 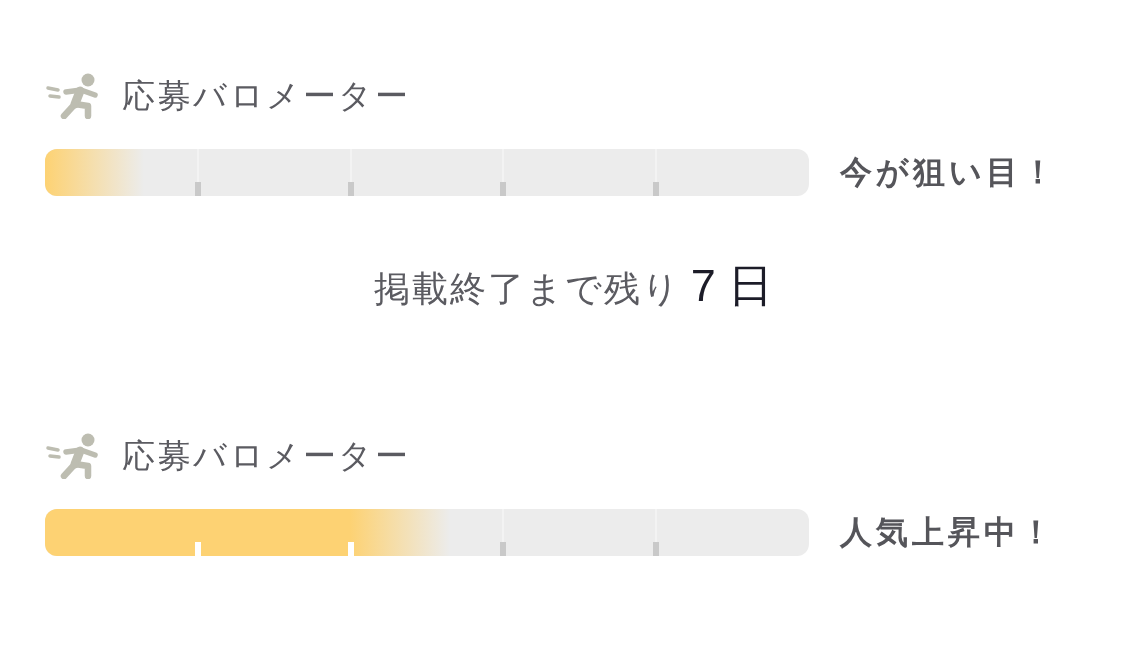 What do you see at coordinates (732, 286) in the screenshot?
I see `days-remaining: 7 日` at bounding box center [732, 286].